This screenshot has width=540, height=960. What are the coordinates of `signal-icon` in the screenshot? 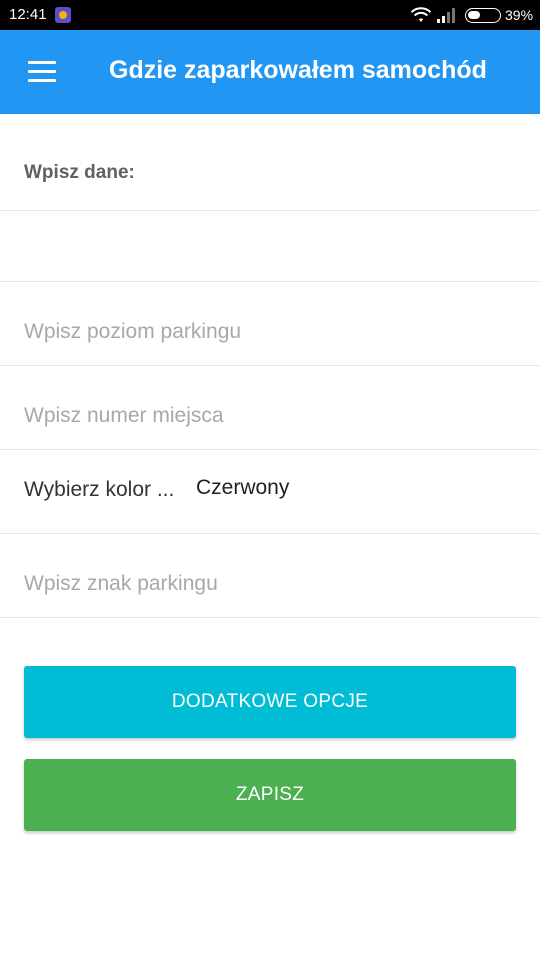 It's located at (447, 17).